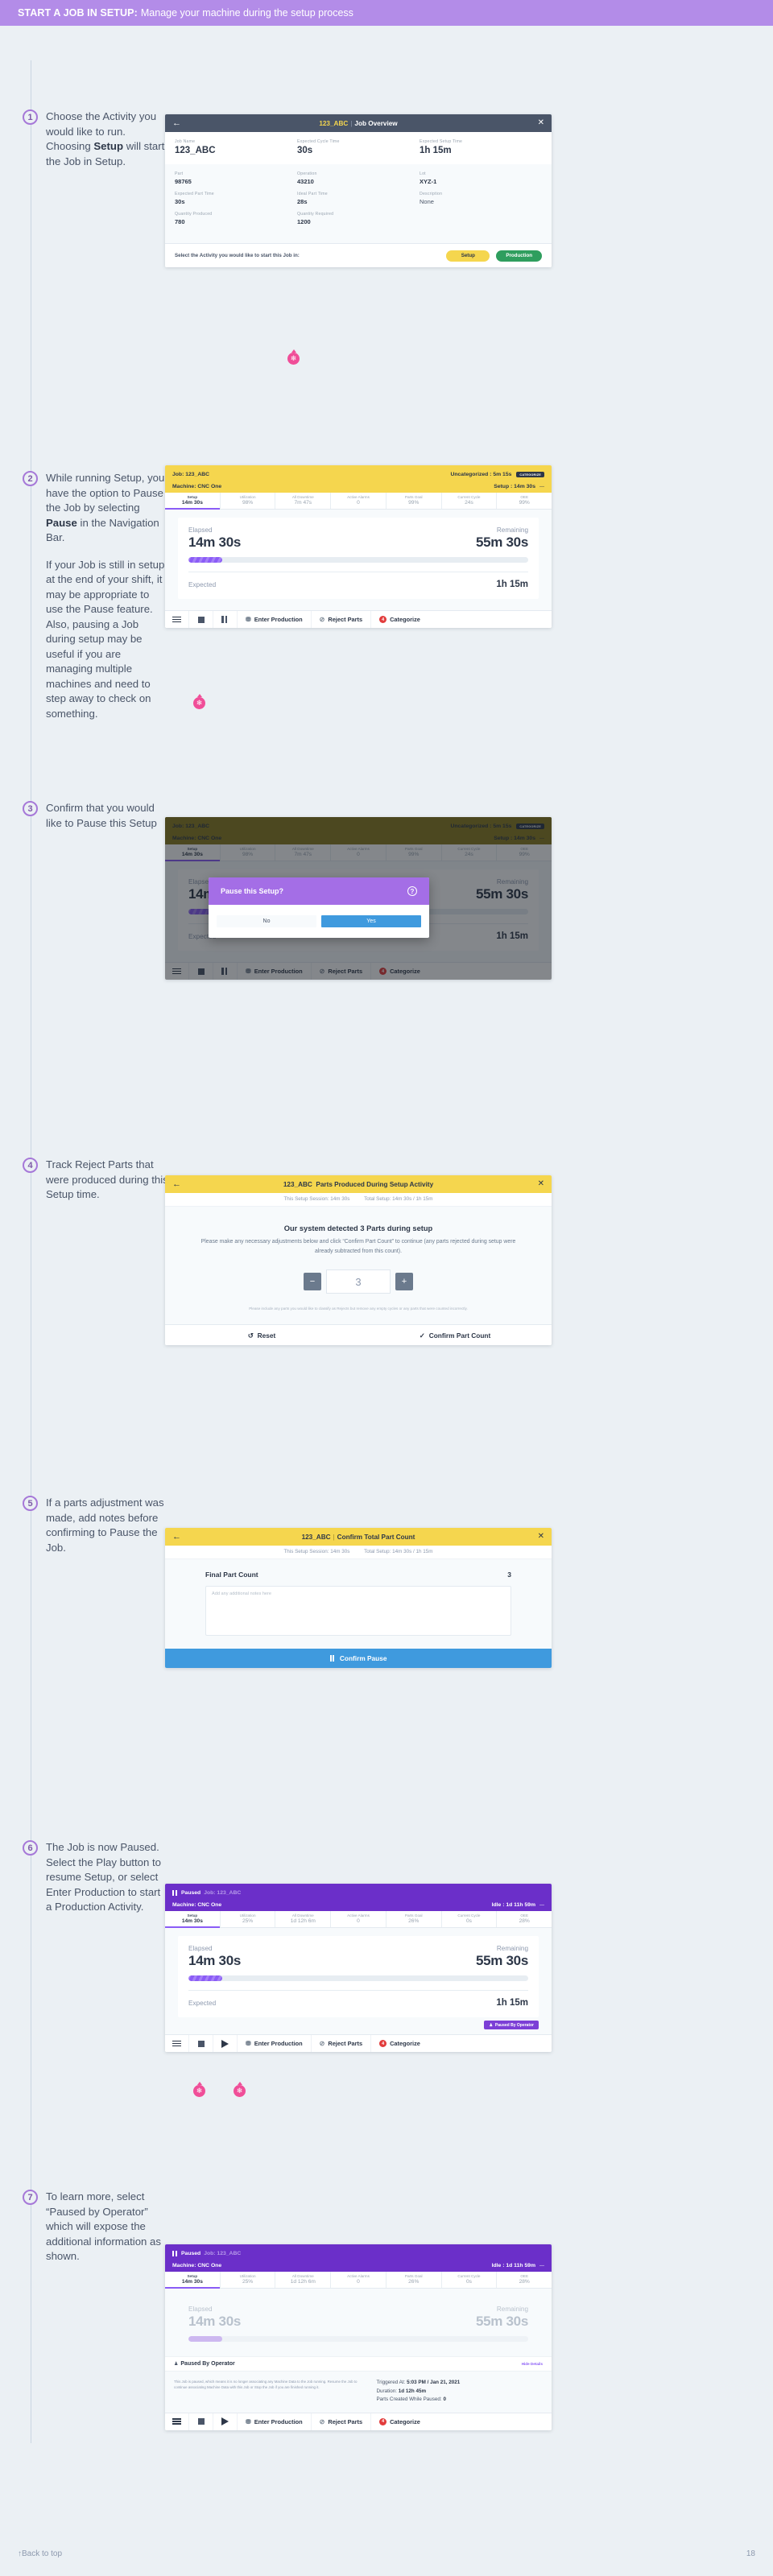  I want to click on session-time: This Setup Session: 14m 30s, so click(316, 1199).